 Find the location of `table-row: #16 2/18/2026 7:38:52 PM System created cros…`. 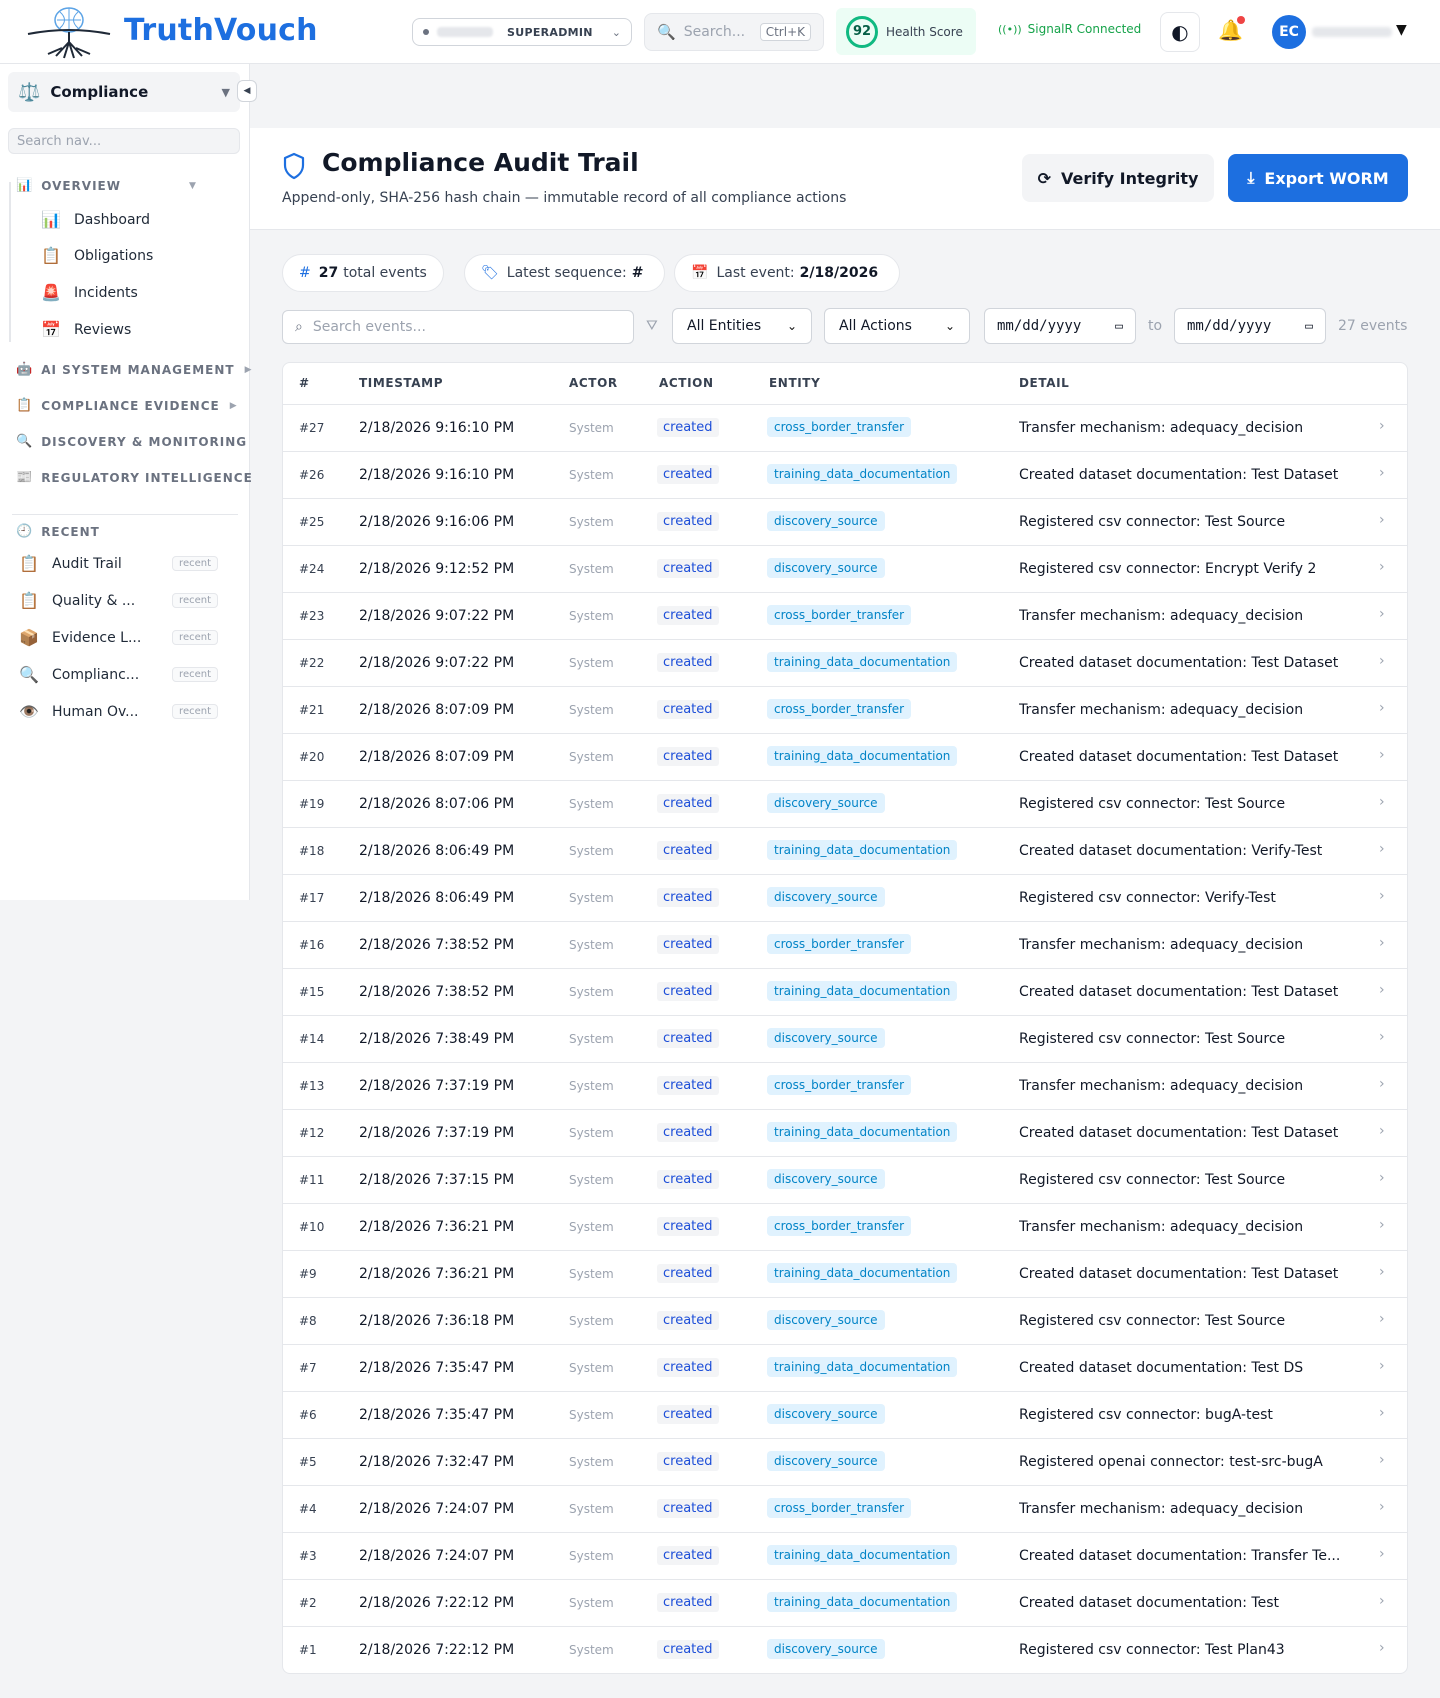

table-row: #16 2/18/2026 7:38:52 PM System created cros… is located at coordinates (845, 945).